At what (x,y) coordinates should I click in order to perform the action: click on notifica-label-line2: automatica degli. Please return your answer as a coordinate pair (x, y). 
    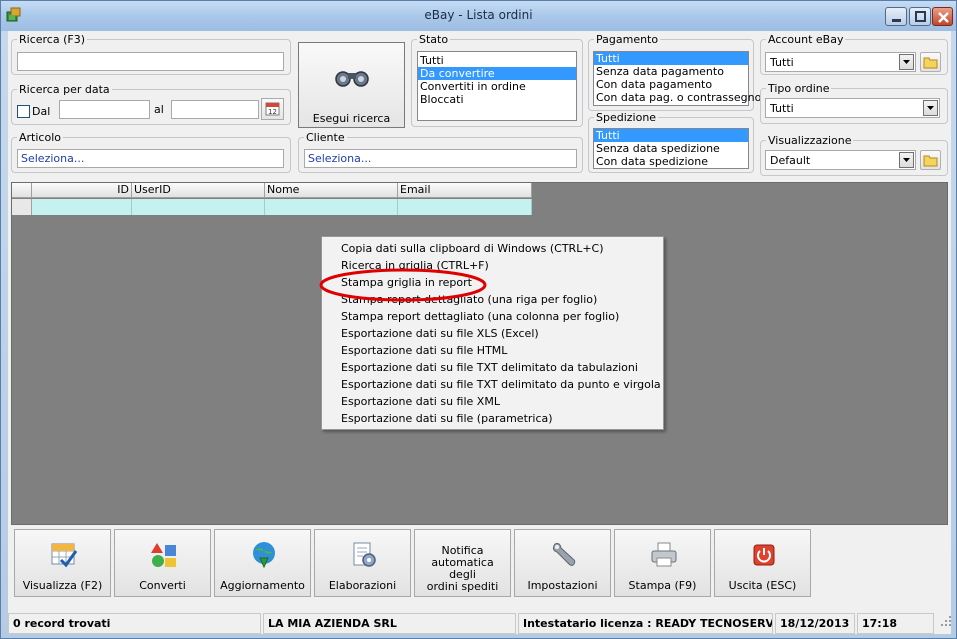
    Looking at the image, I should click on (462, 568).